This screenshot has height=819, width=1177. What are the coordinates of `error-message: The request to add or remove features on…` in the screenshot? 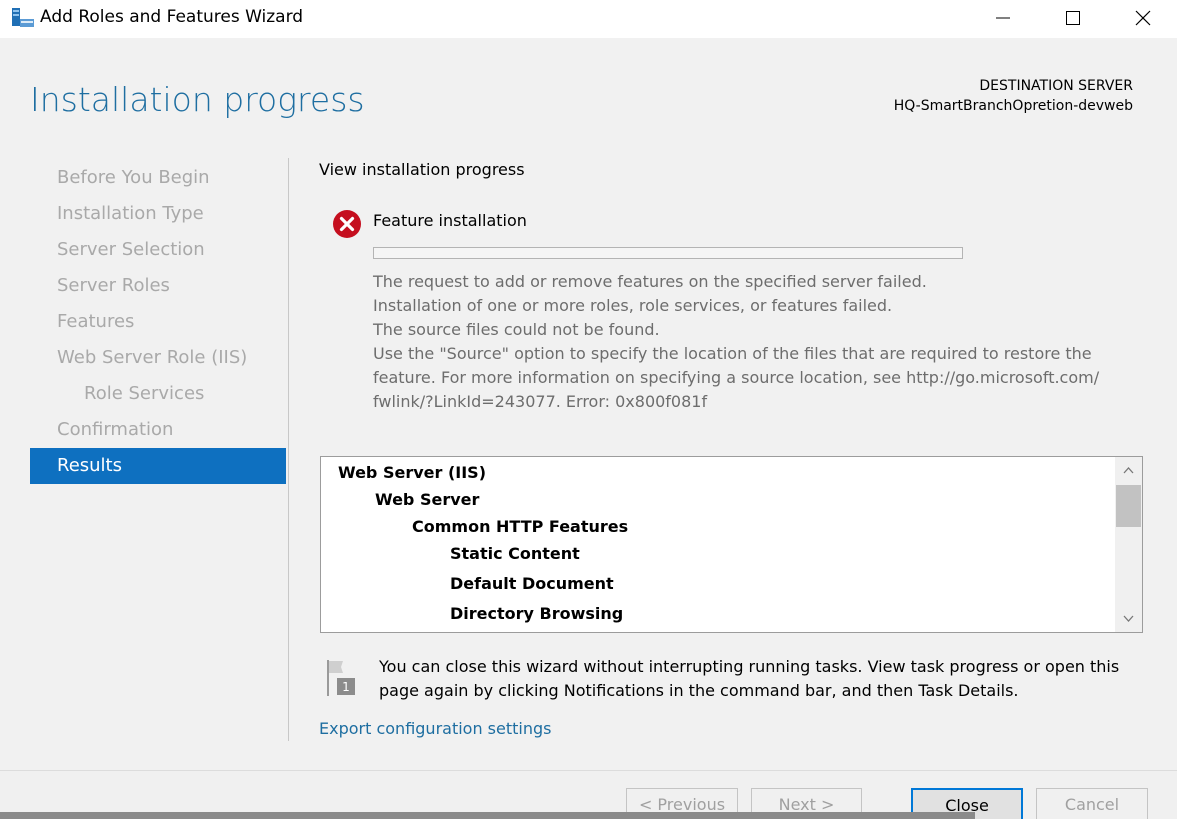 It's located at (748, 342).